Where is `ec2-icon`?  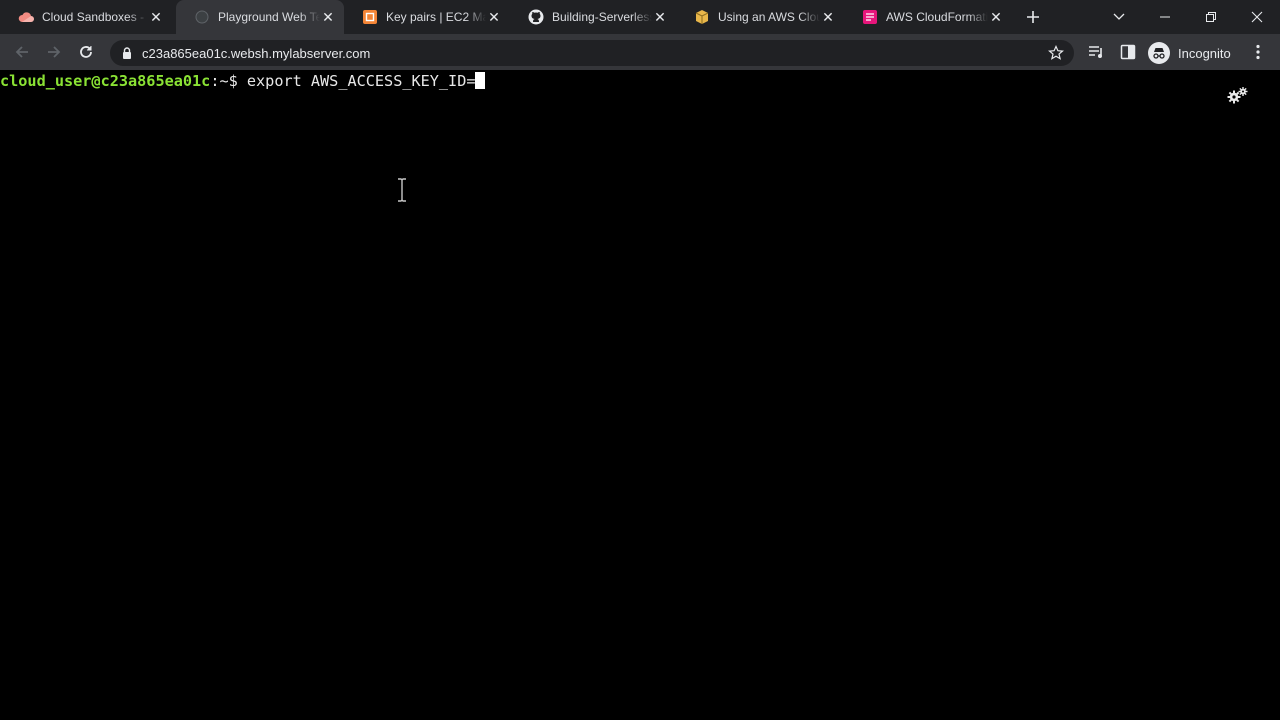
ec2-icon is located at coordinates (370, 17).